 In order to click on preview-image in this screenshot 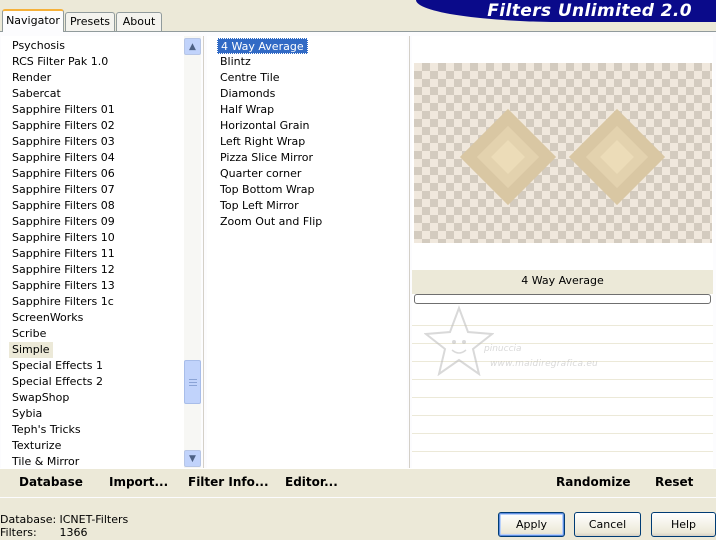, I will do `click(563, 153)`.